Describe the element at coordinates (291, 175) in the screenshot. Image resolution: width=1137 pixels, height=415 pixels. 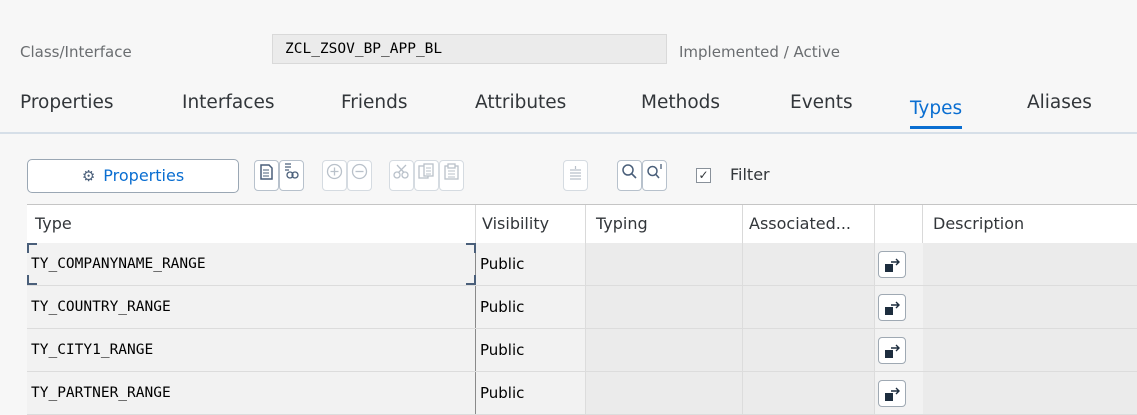
I see `where-used-icon` at that location.